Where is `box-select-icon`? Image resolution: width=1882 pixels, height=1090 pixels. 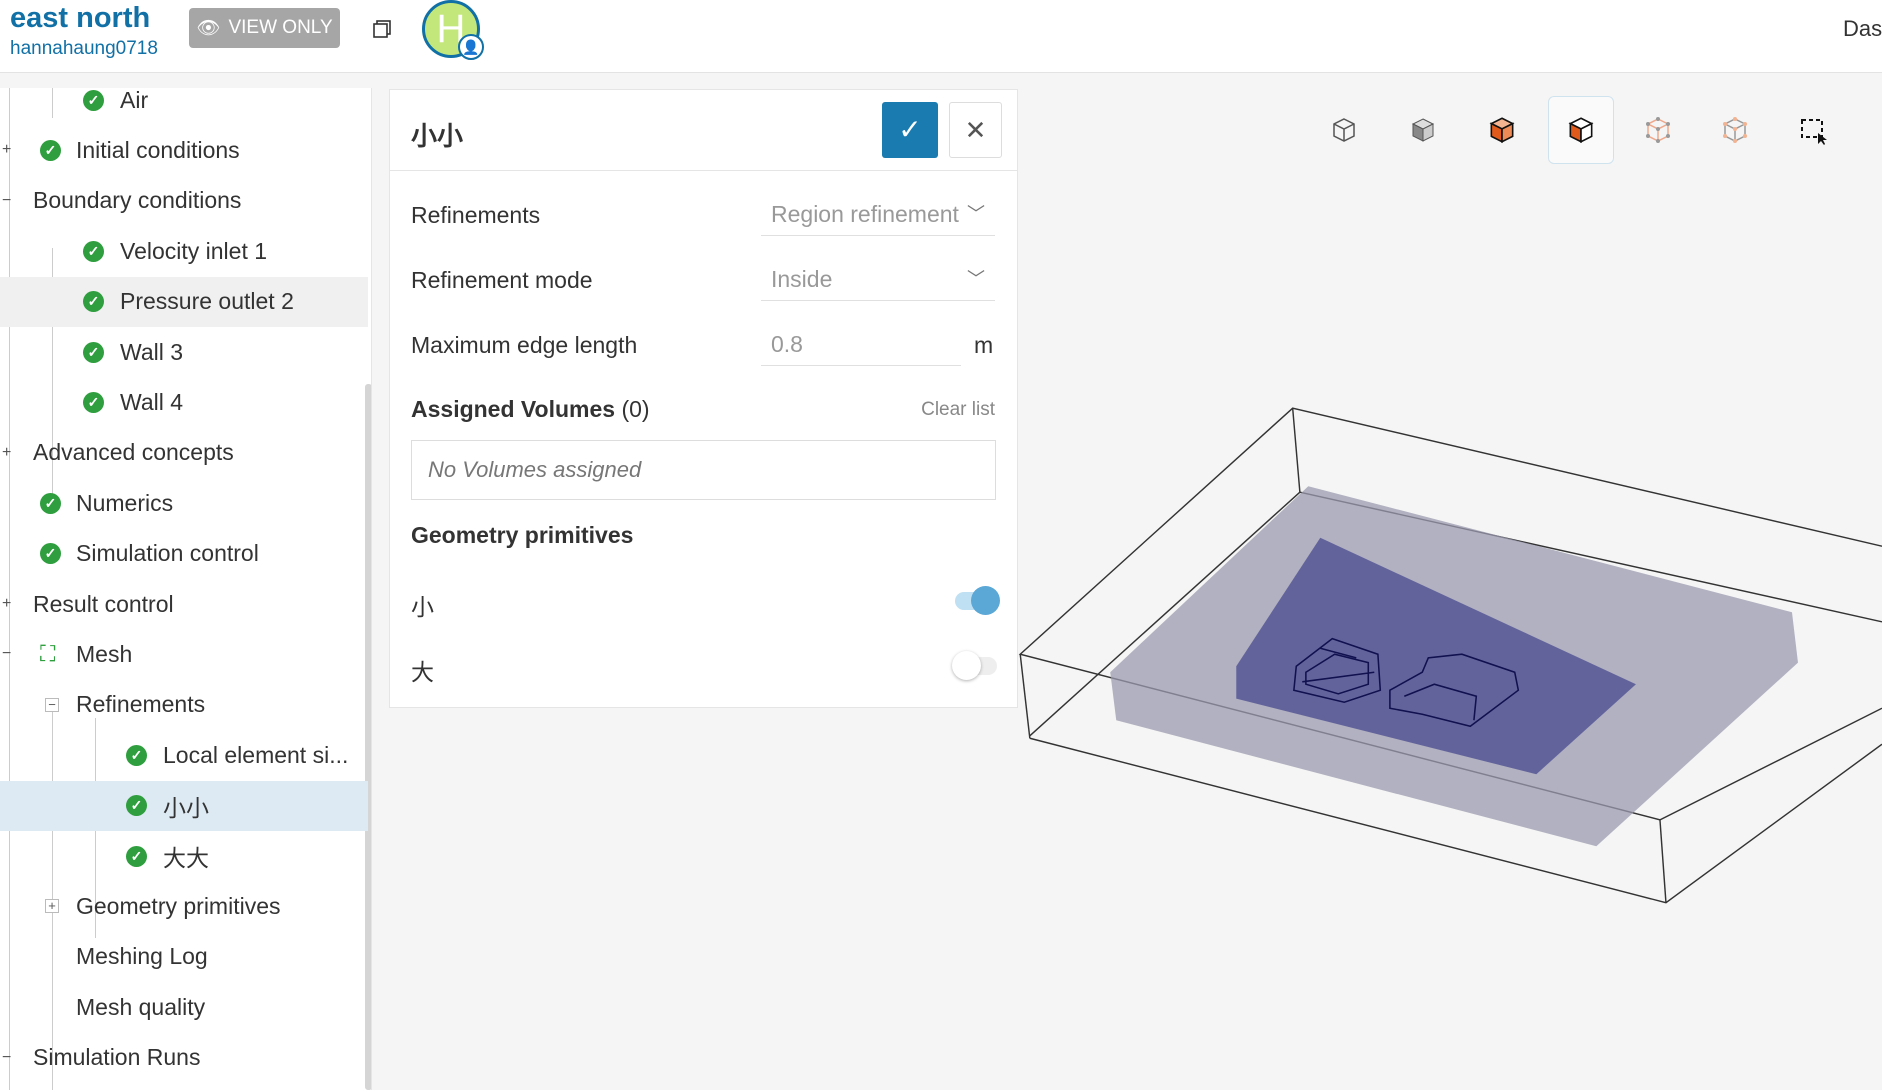 box-select-icon is located at coordinates (1814, 132).